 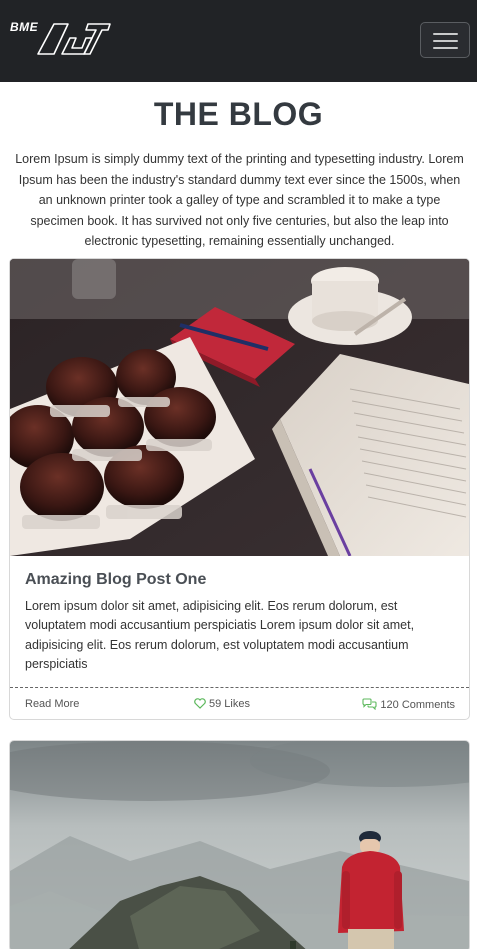 I want to click on navbar: BME, so click(x=238, y=41).